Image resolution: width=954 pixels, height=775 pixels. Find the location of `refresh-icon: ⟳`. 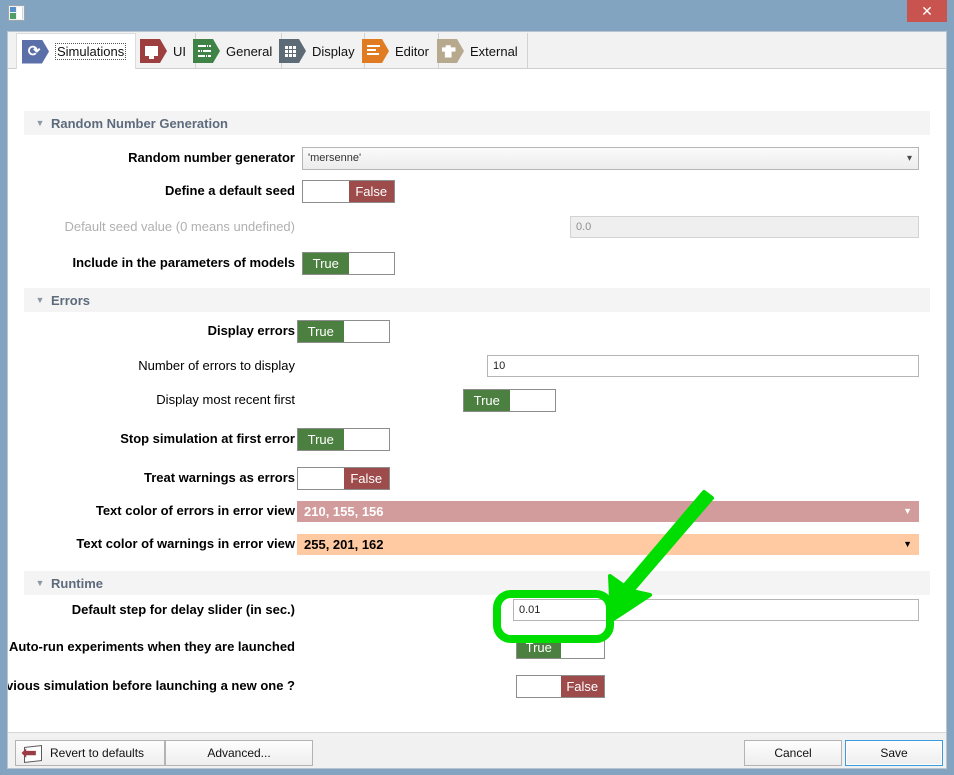

refresh-icon: ⟳ is located at coordinates (35, 51).